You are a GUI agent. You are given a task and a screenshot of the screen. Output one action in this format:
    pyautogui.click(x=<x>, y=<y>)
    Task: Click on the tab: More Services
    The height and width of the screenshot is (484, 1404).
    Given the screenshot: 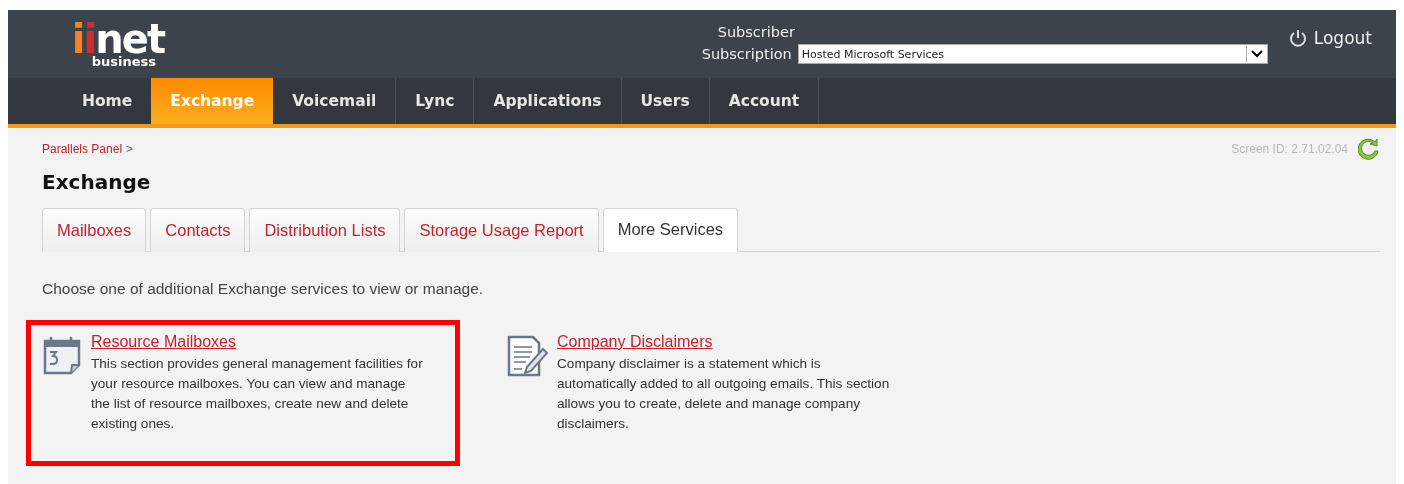 What is the action you would take?
    pyautogui.click(x=670, y=230)
    